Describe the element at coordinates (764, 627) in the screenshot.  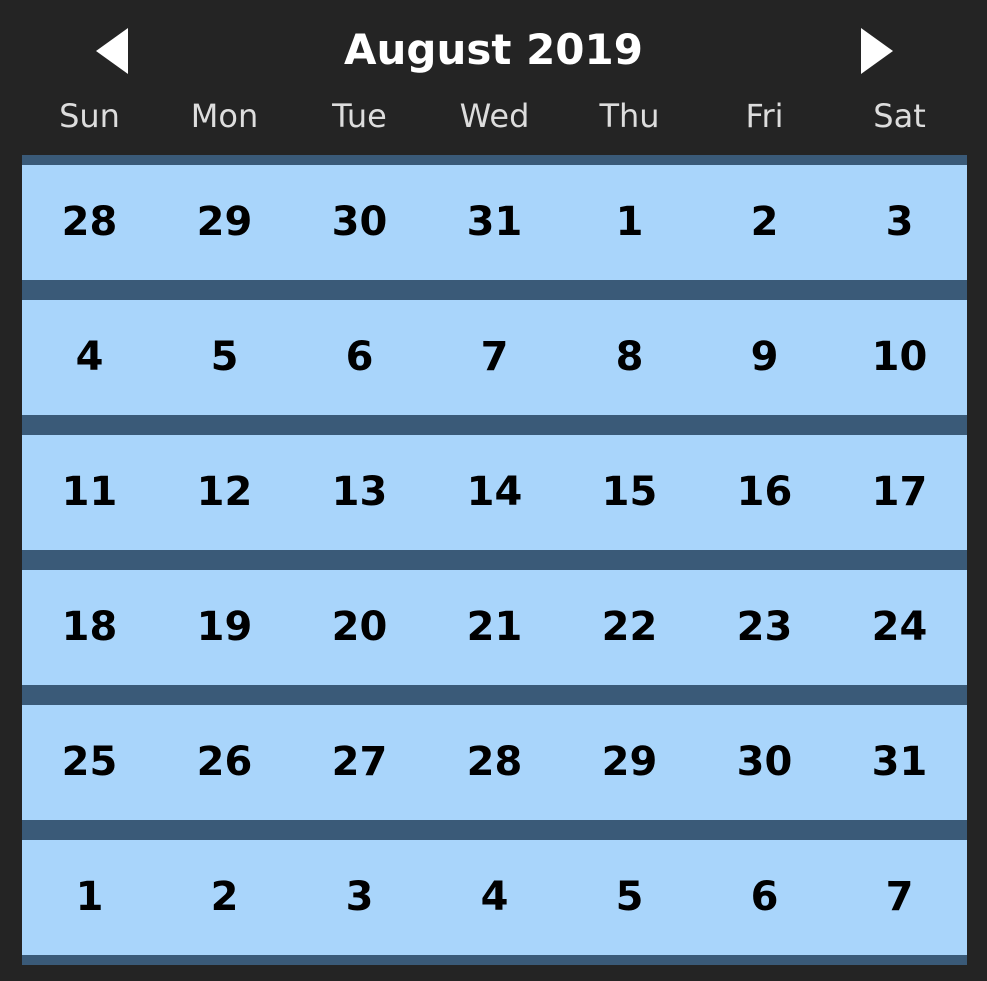
I see `day-cell: 23` at that location.